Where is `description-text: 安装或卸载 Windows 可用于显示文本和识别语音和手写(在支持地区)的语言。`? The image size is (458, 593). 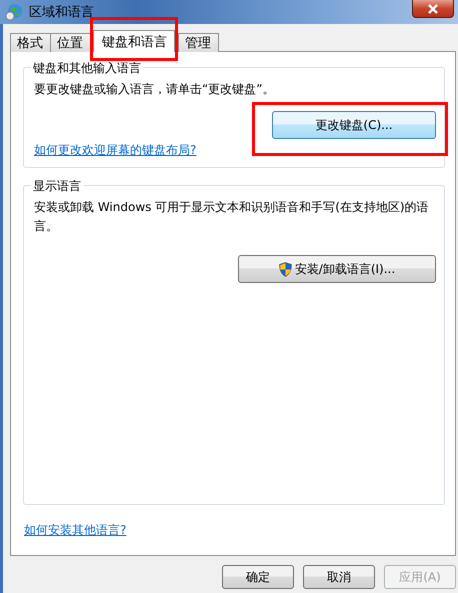 description-text: 安装或卸载 Windows 可用于显示文本和识别语音和手写(在支持地区)的语言。 is located at coordinates (232, 217).